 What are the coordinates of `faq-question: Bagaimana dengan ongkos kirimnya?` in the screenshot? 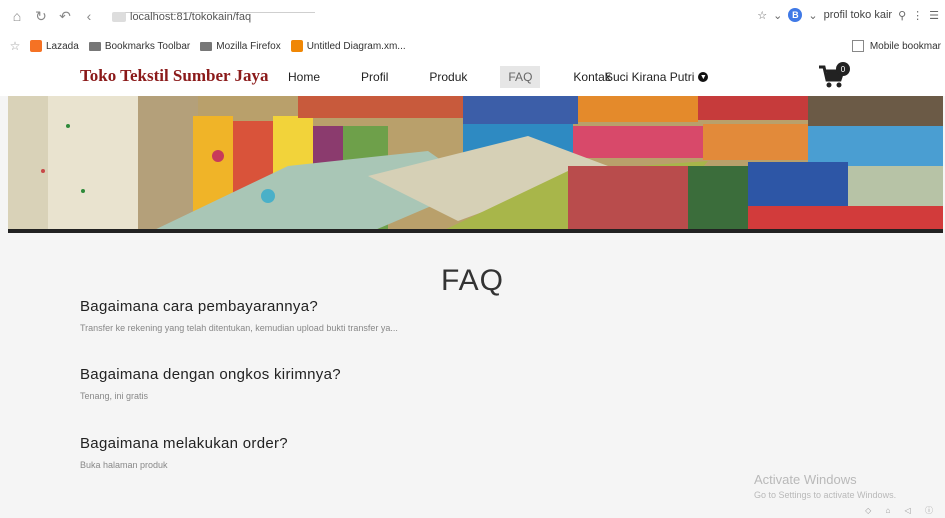 It's located at (210, 374).